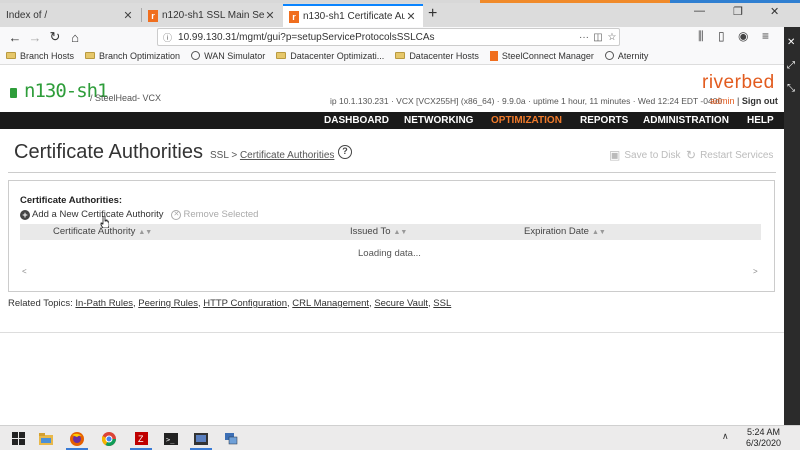 Image resolution: width=800 pixels, height=450 pixels. I want to click on firefox-icon, so click(77, 438).